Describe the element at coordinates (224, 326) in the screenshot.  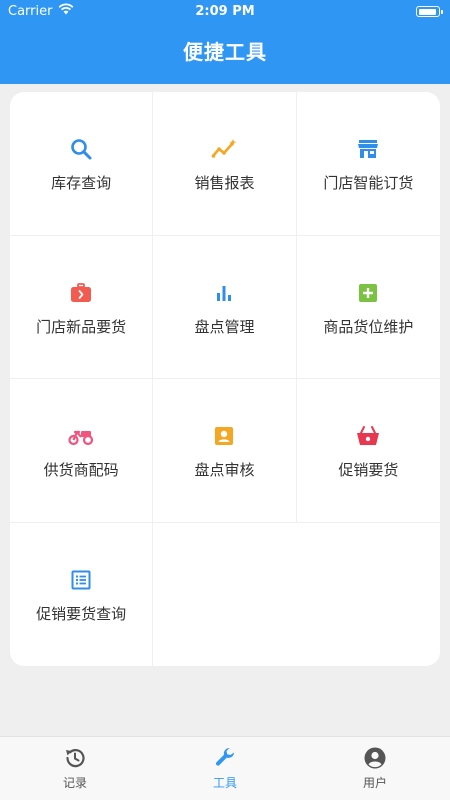
I see `tool-label: 盘点管理` at that location.